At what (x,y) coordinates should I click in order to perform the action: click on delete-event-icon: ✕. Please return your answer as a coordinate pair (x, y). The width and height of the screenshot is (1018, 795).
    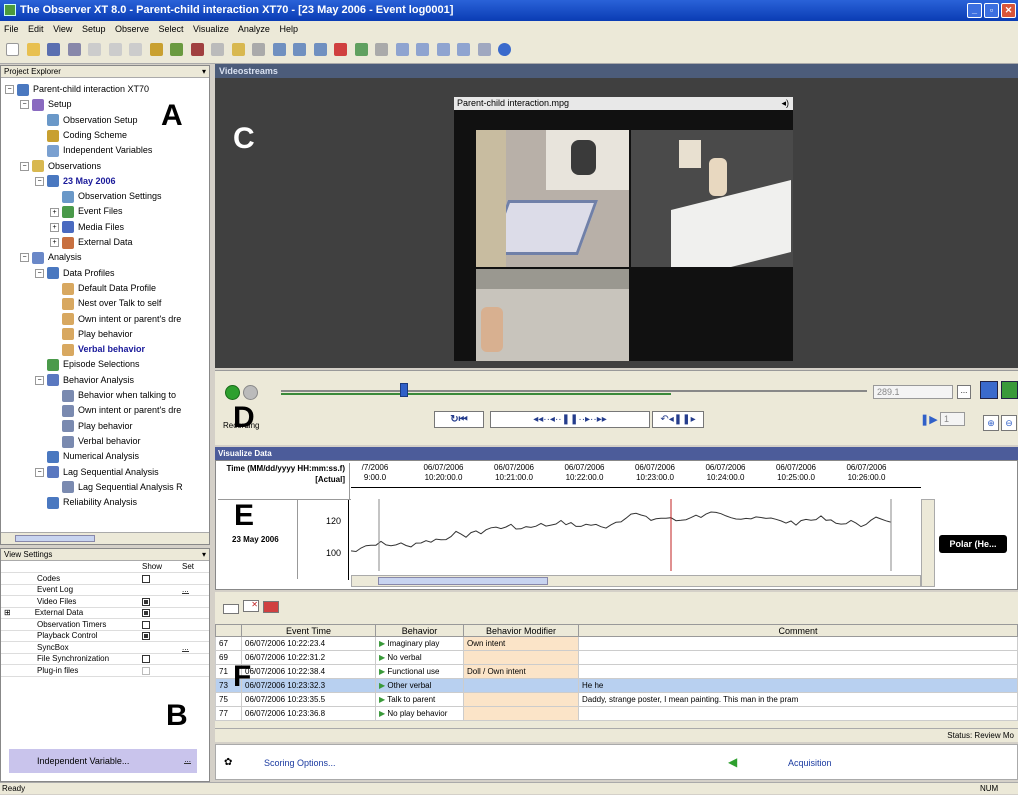
    Looking at the image, I should click on (251, 606).